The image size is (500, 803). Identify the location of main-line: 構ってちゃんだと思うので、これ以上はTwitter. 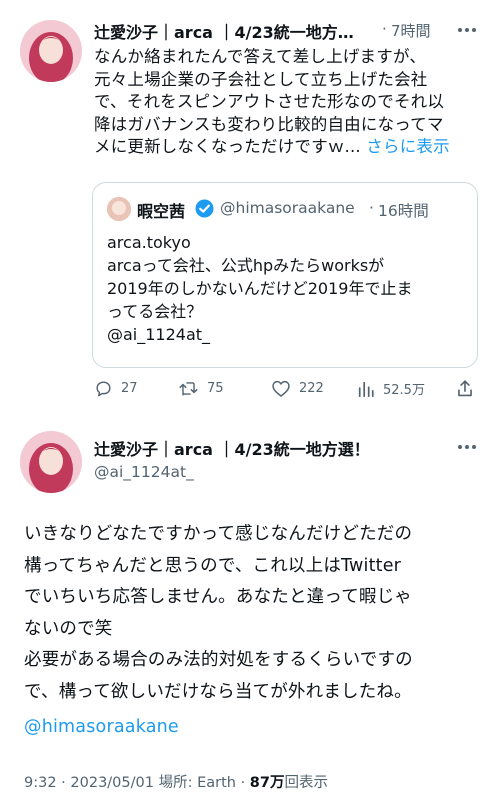
(213, 565).